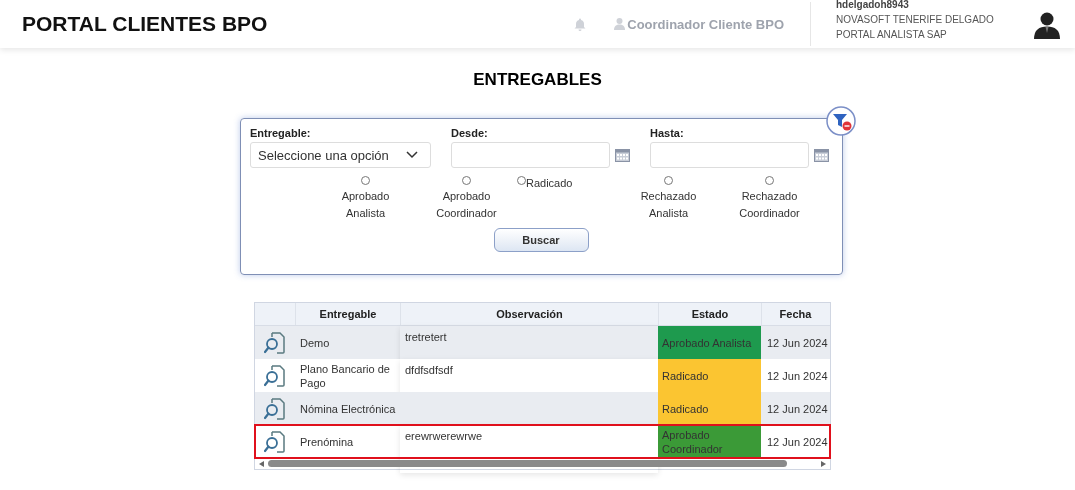 This screenshot has height=490, width=1075. Describe the element at coordinates (709, 441) in the screenshot. I see `status-cell: Aprobado Coordinador` at that location.